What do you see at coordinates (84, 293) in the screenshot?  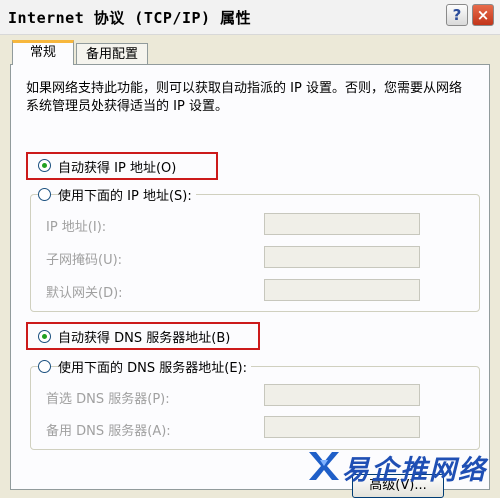 I see `default-gateway-label: 默认网关(D):` at bounding box center [84, 293].